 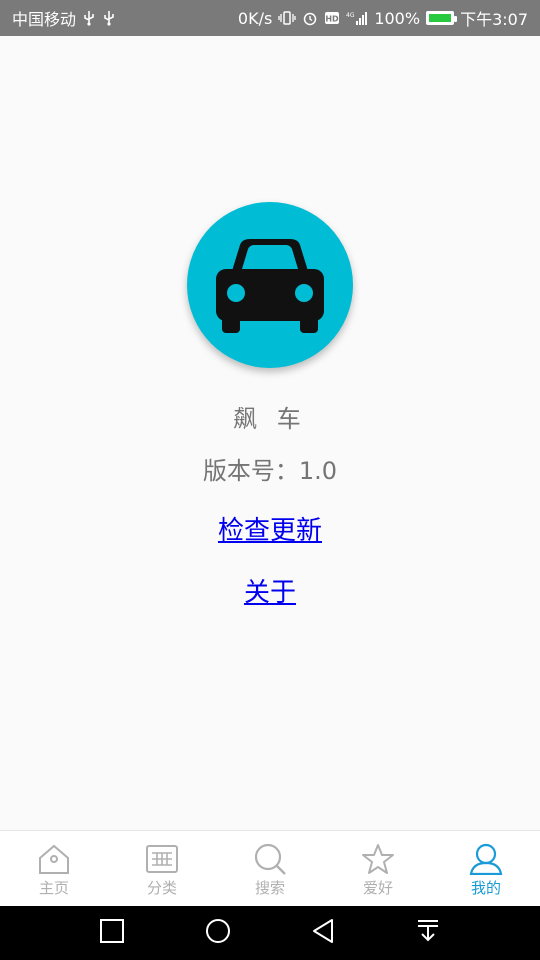 What do you see at coordinates (486, 859) in the screenshot?
I see `user-icon` at bounding box center [486, 859].